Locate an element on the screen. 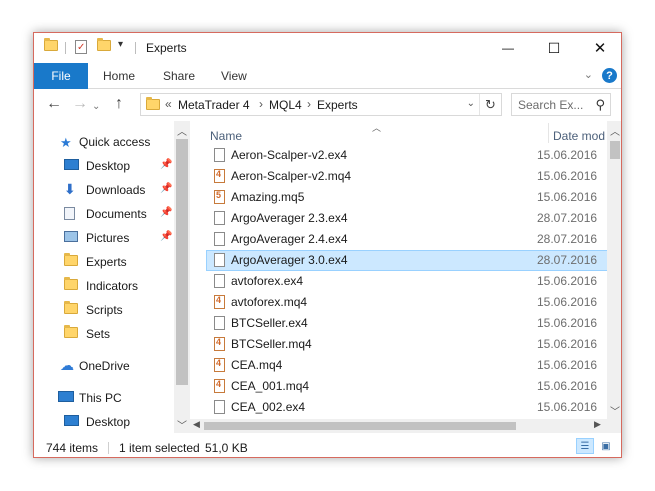  breadcrumb-mql4: MQL4 is located at coordinates (285, 105).